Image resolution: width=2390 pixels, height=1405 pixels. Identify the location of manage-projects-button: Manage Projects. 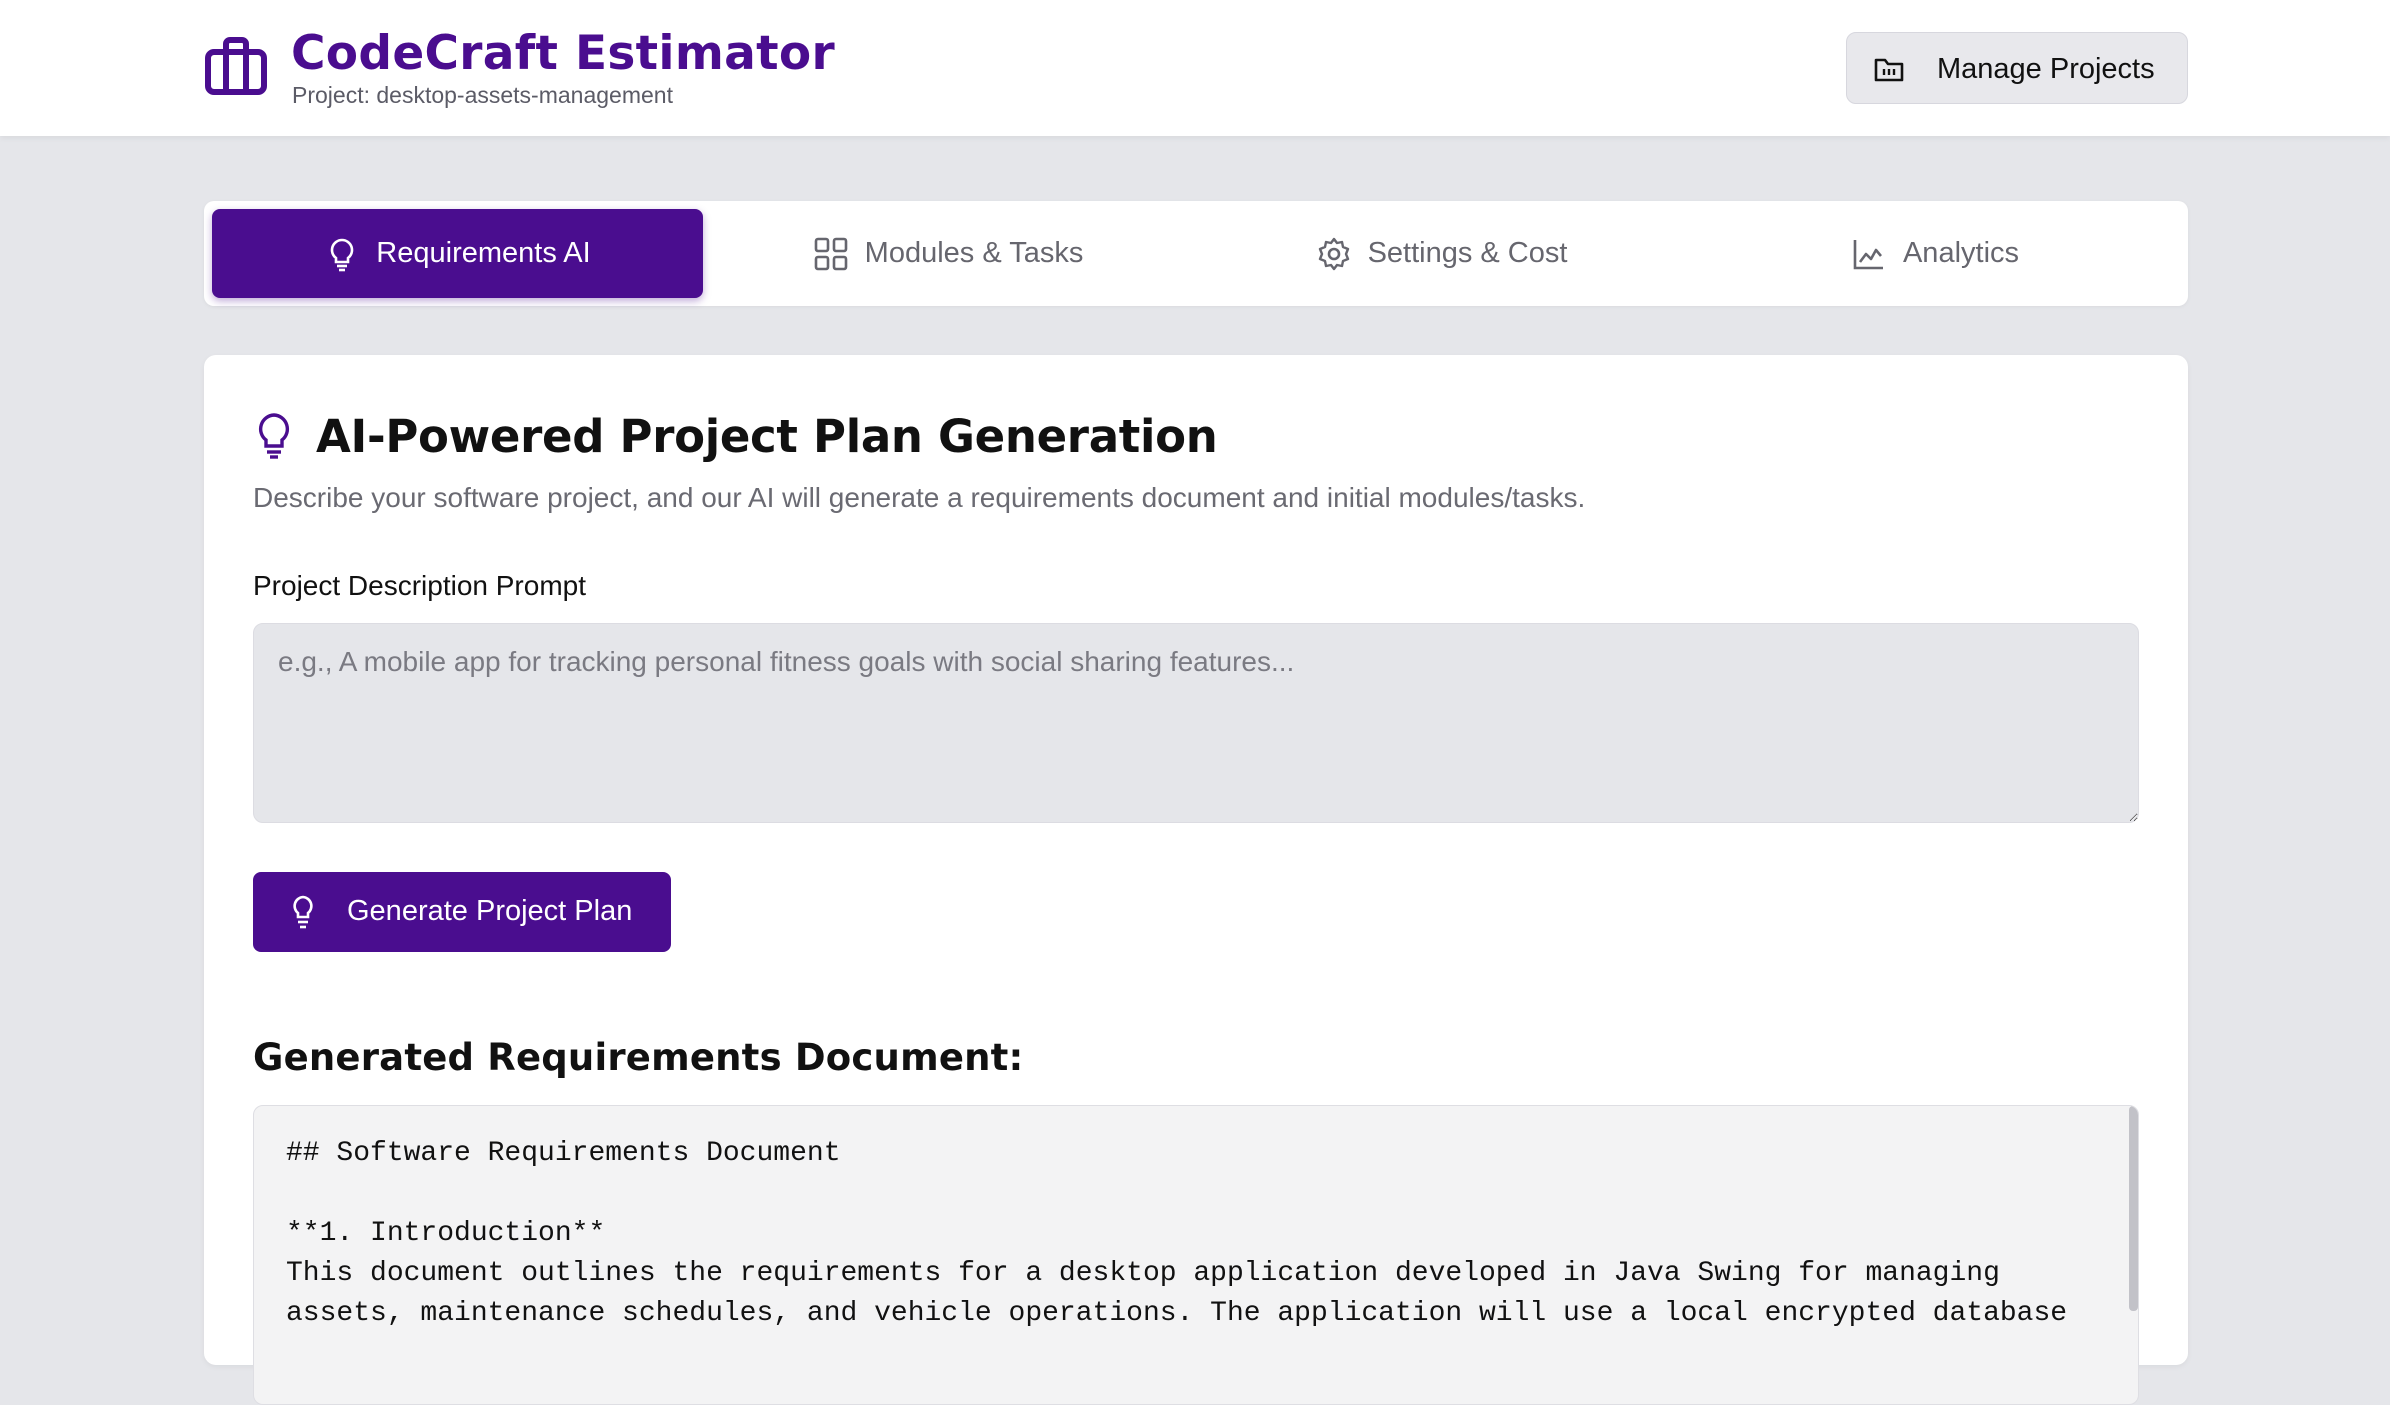
(2017, 68).